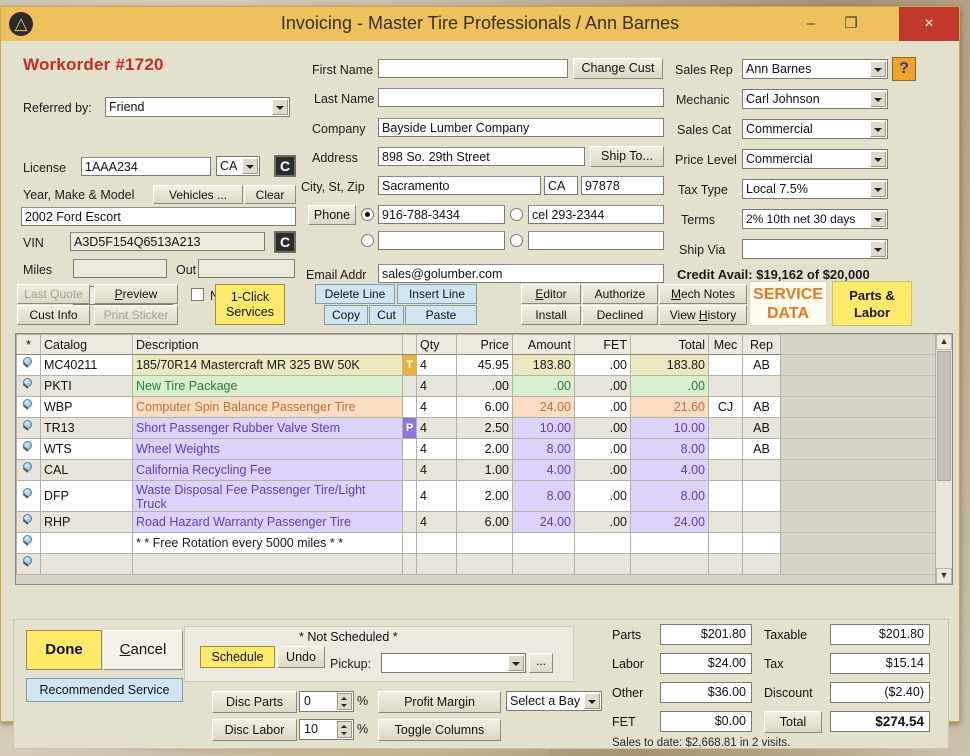  Describe the element at coordinates (944, 576) in the screenshot. I see `chevron-down-icon: ▼` at that location.